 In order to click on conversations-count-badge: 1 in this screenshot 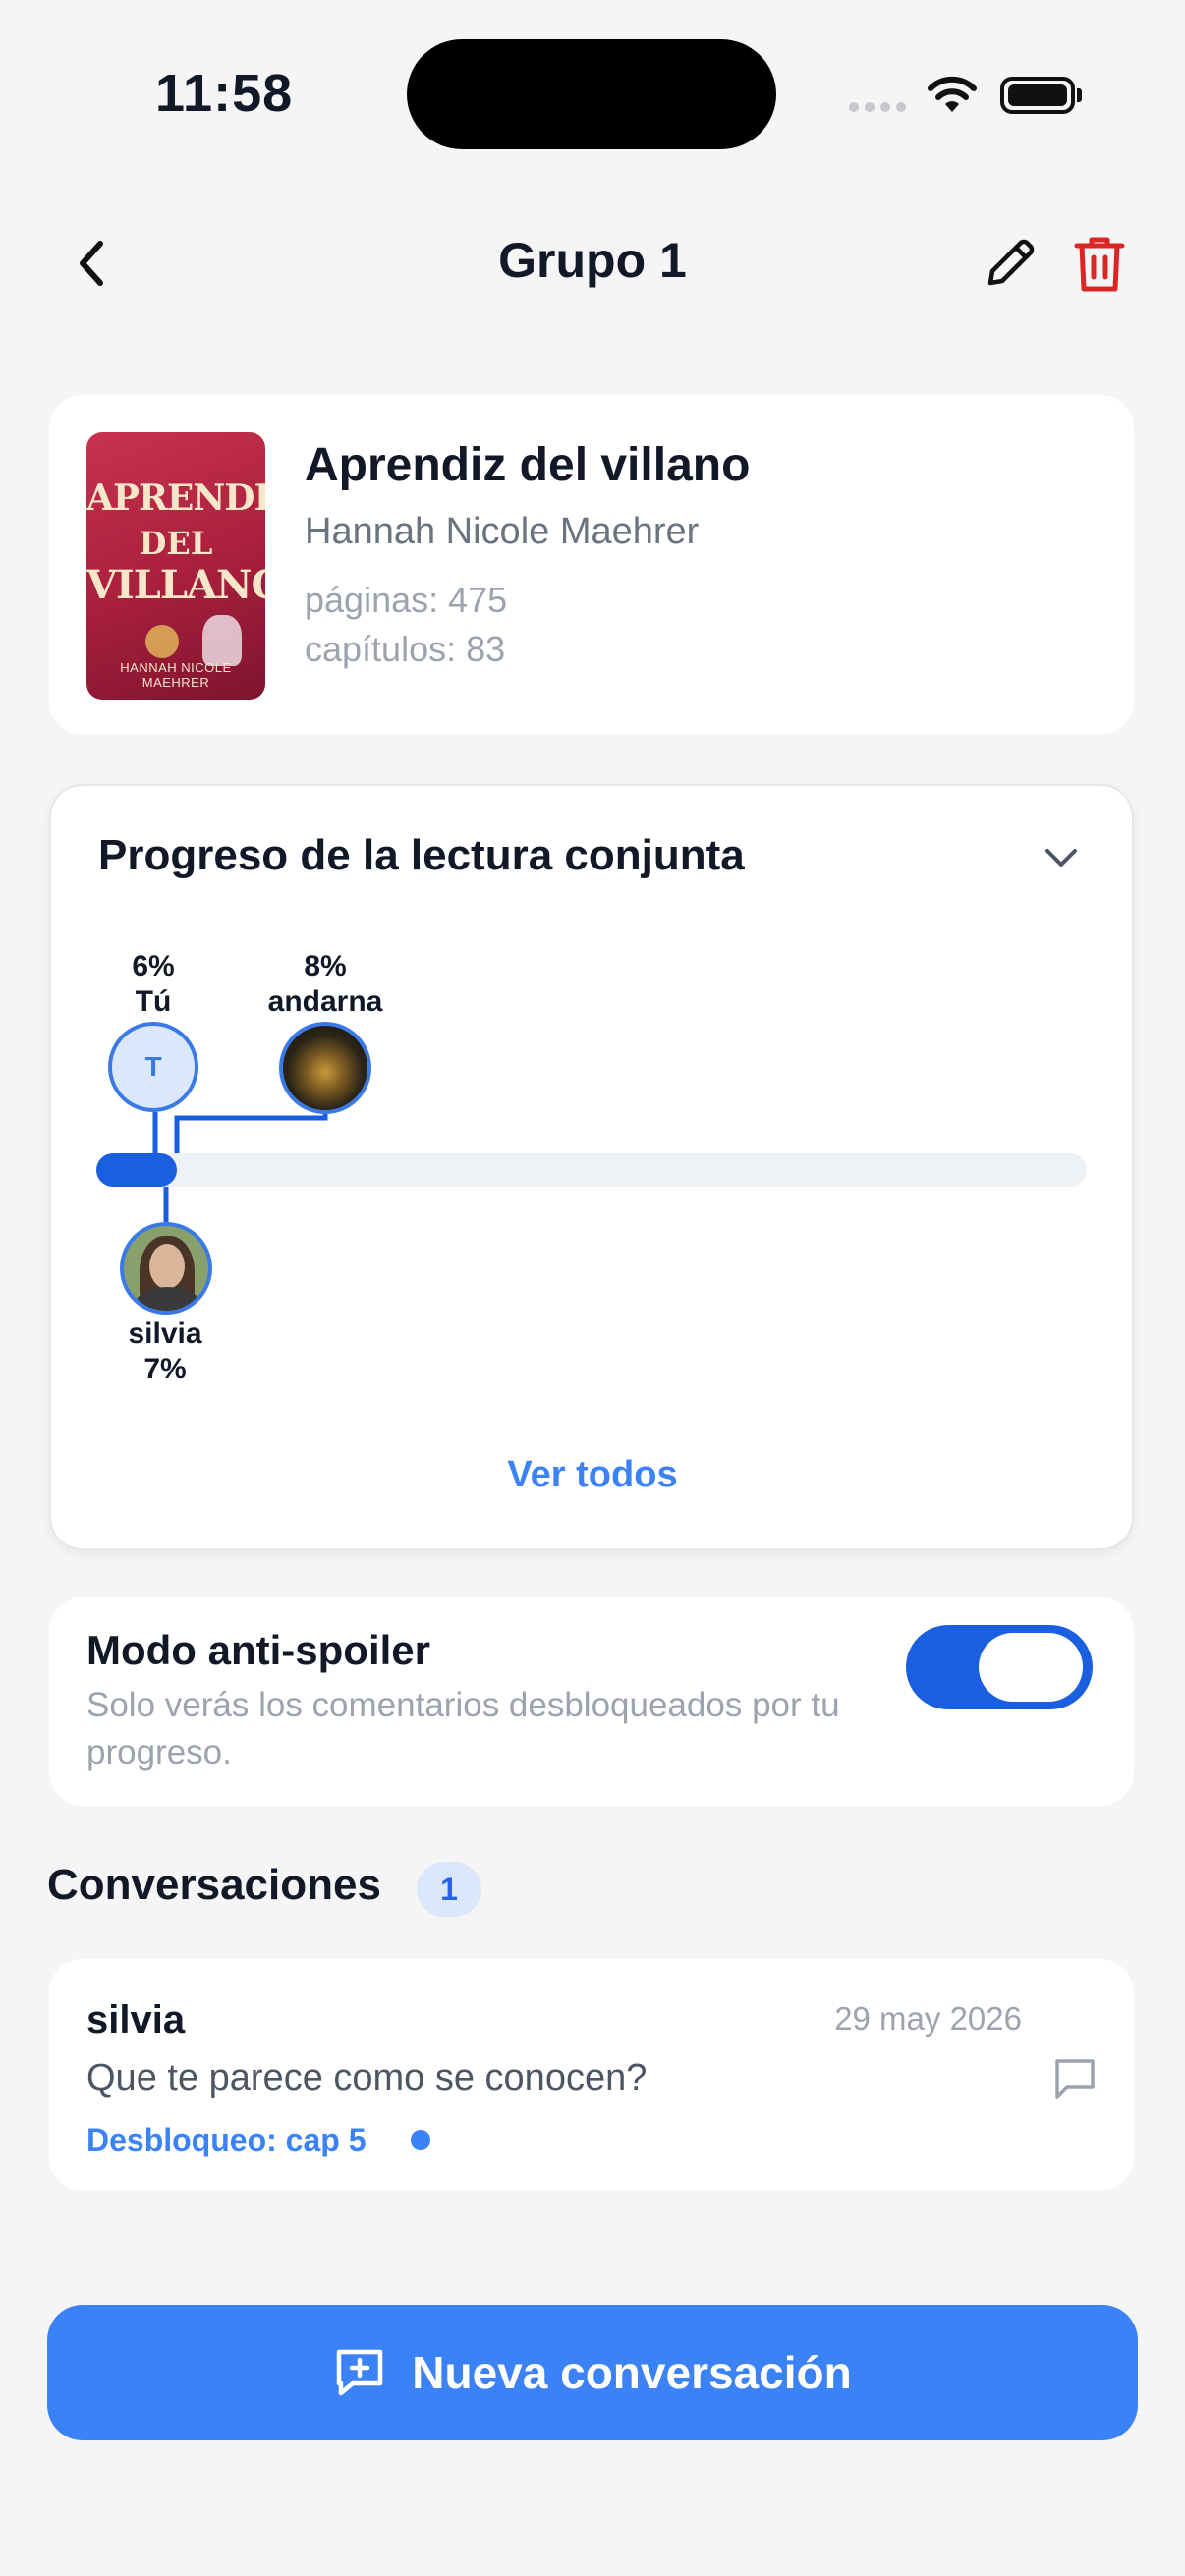, I will do `click(449, 1889)`.